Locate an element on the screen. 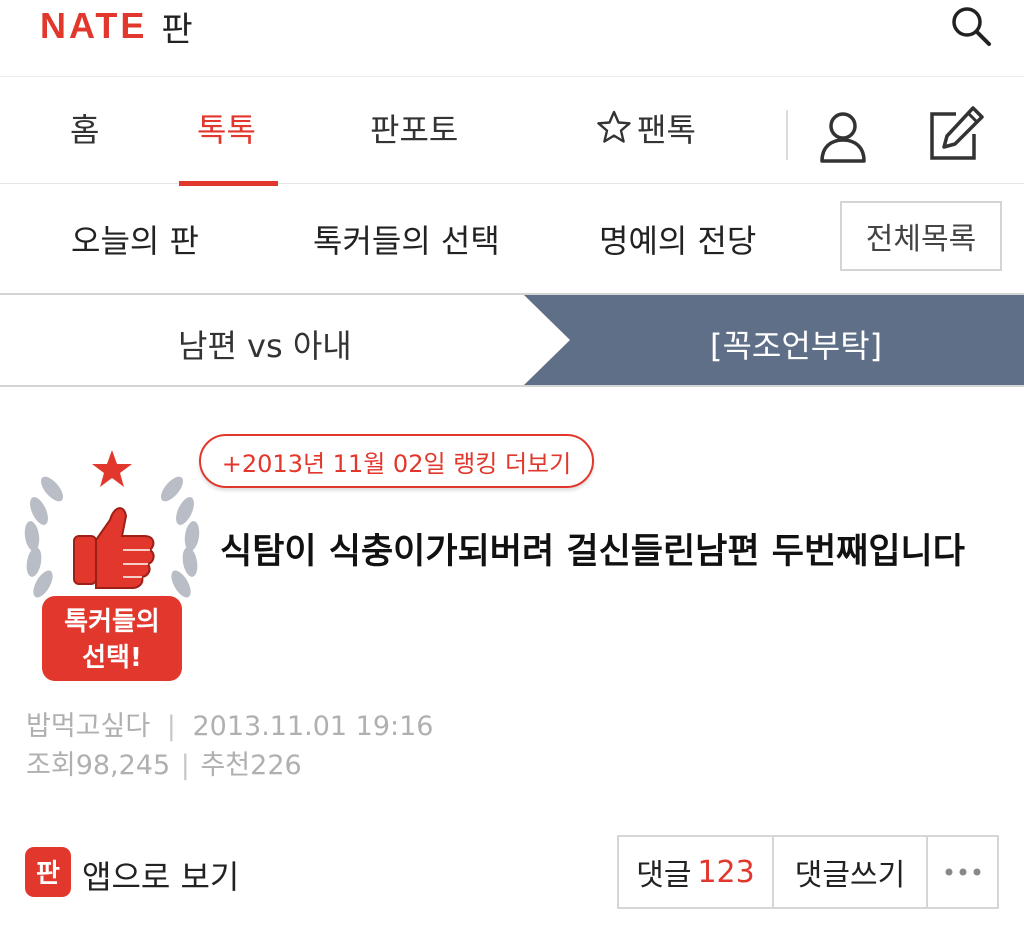 This screenshot has width=1024, height=942. comments-button: 댓글 123 is located at coordinates (696, 872).